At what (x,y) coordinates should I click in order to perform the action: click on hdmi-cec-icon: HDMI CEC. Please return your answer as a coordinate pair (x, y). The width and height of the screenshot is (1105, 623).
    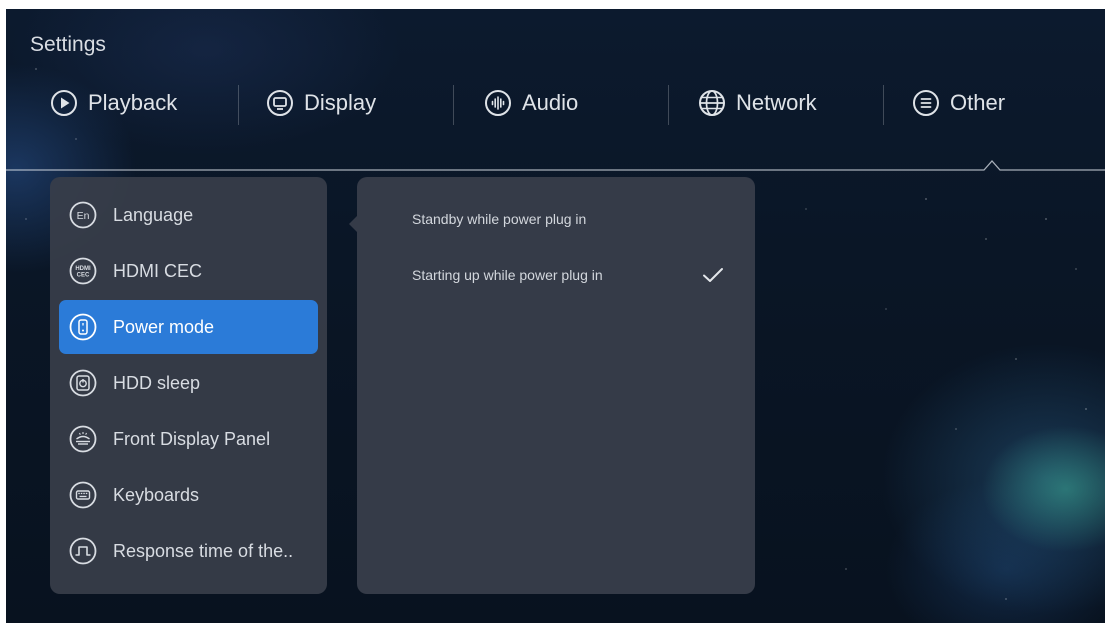
    Looking at the image, I should click on (83, 271).